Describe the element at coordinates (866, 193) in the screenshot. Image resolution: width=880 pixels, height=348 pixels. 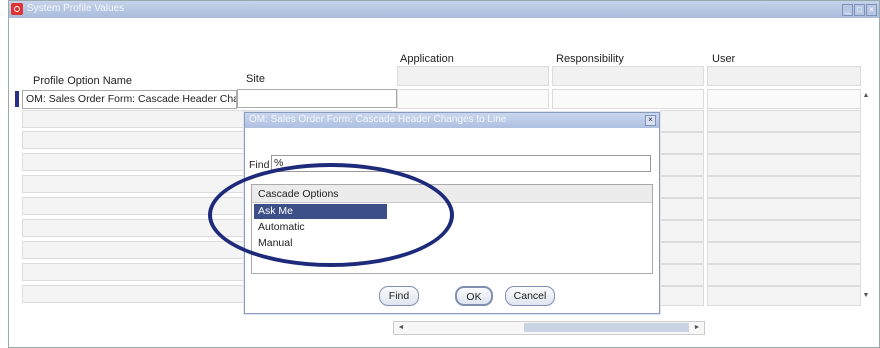
I see `vertical-scrollbar: ▲ ▼` at that location.